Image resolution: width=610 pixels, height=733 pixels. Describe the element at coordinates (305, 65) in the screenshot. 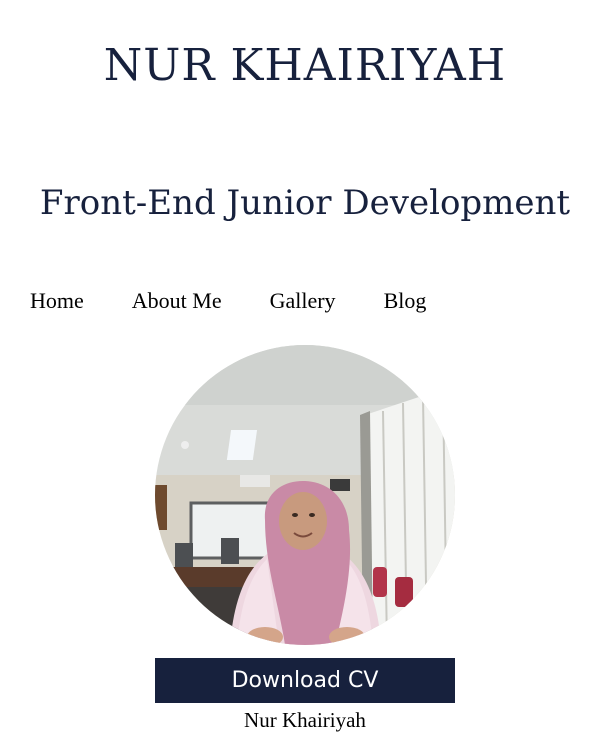

I see `site-title: NUR KHAIRIYAH` at that location.